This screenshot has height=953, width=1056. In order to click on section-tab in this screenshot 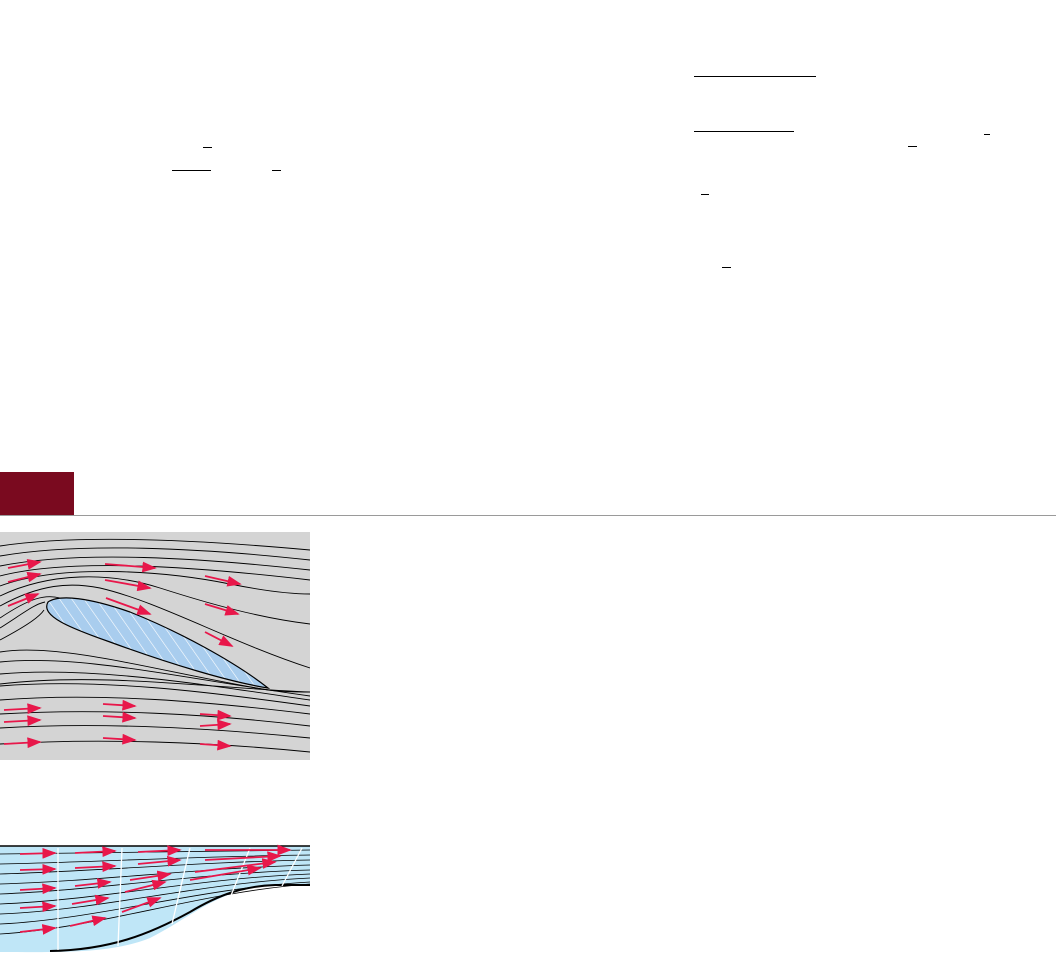, I will do `click(37, 494)`.